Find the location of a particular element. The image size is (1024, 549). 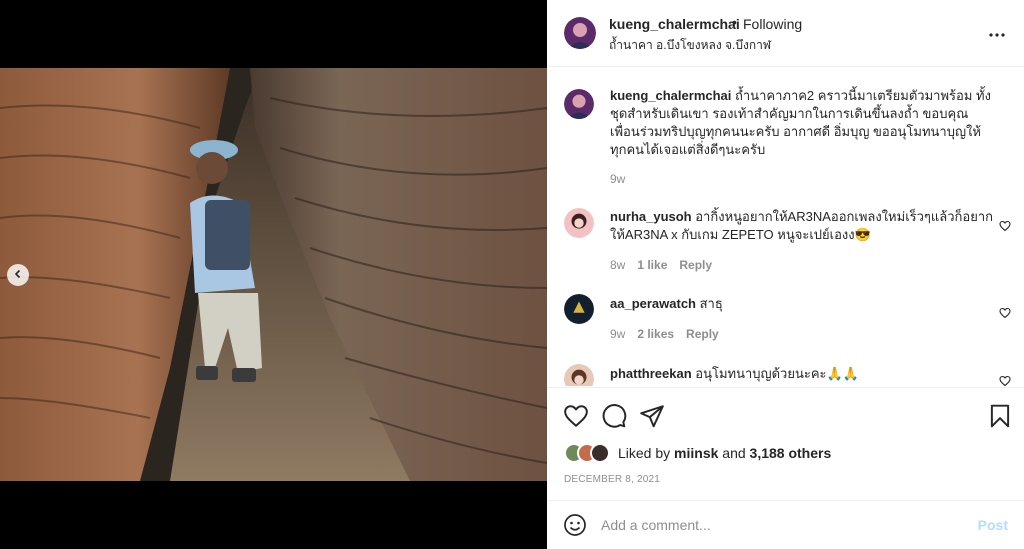

likes-prefix: Liked by is located at coordinates (644, 453).